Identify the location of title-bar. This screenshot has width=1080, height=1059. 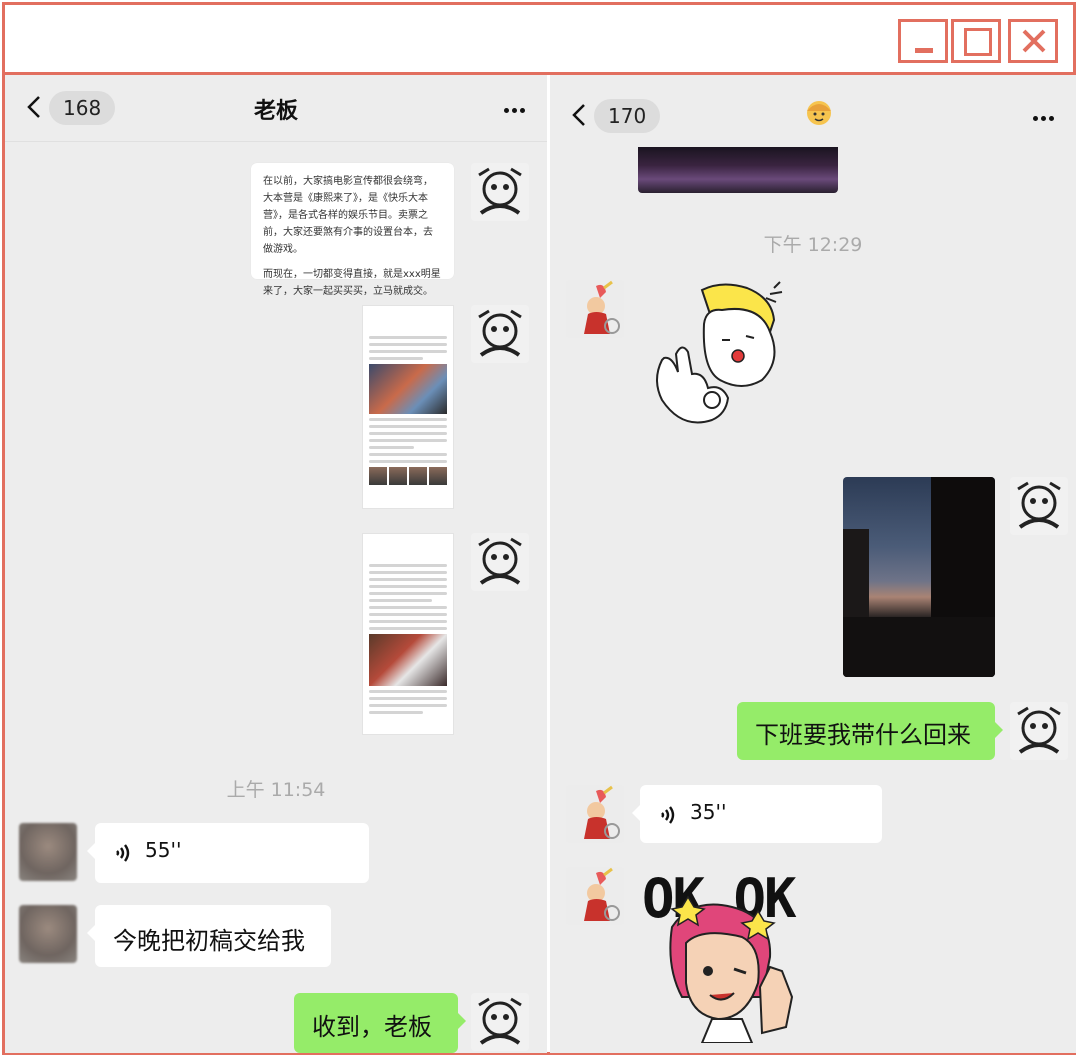
(539, 40).